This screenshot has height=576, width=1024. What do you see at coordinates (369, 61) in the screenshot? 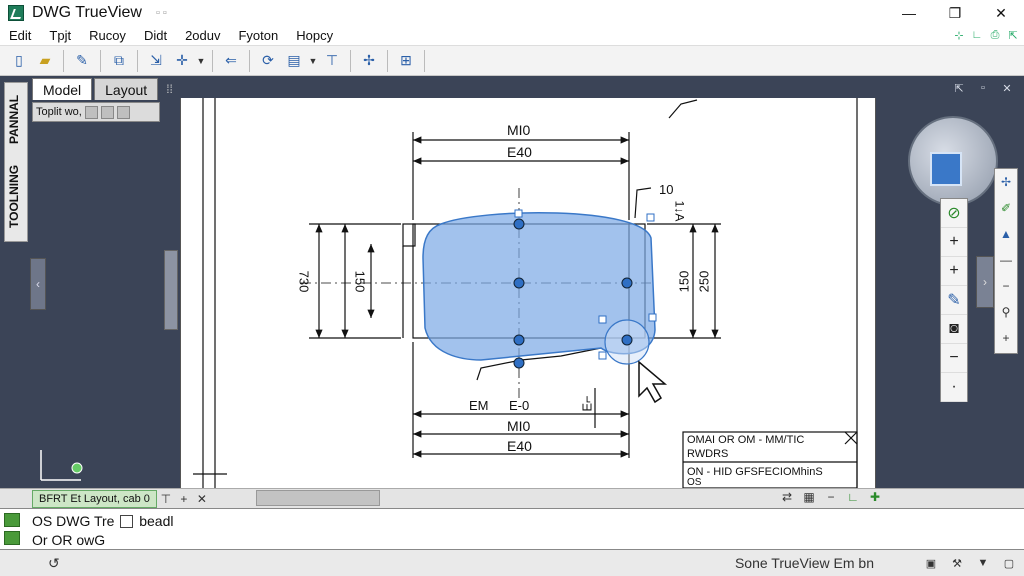
I see `snap-icon: ✢` at bounding box center [369, 61].